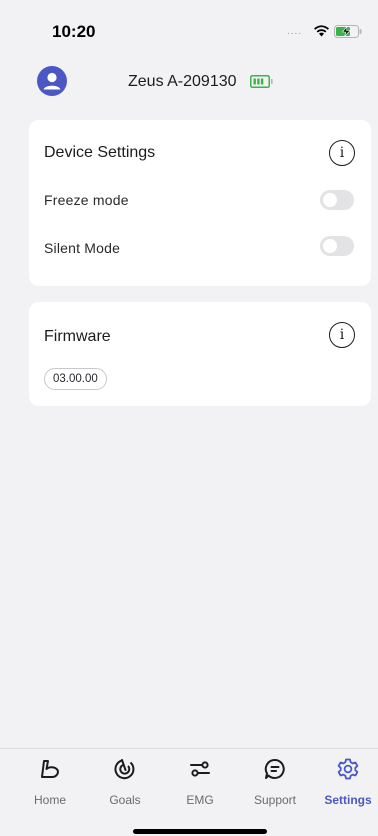 The height and width of the screenshot is (836, 378). I want to click on firmware-card: Firmware i 03.00.00, so click(200, 354).